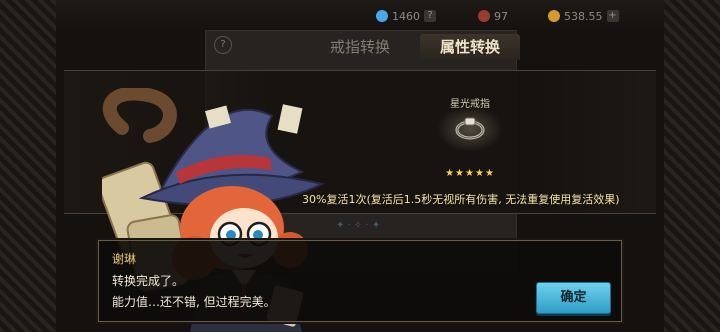  What do you see at coordinates (124, 259) in the screenshot?
I see `speaker-name: 谢琳` at bounding box center [124, 259].